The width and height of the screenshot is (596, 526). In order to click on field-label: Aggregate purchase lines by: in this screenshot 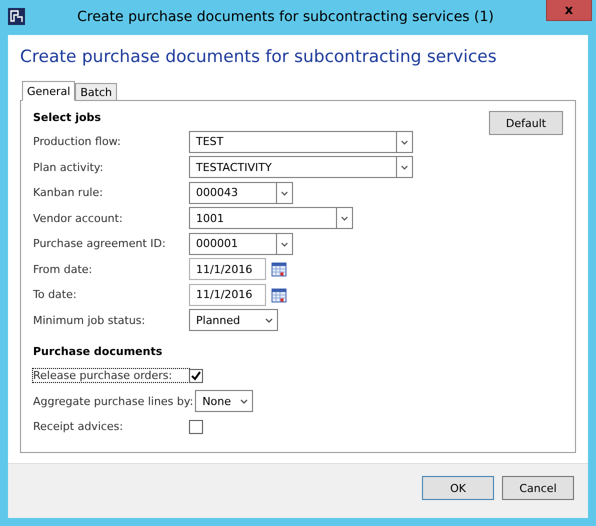, I will do `click(113, 401)`.